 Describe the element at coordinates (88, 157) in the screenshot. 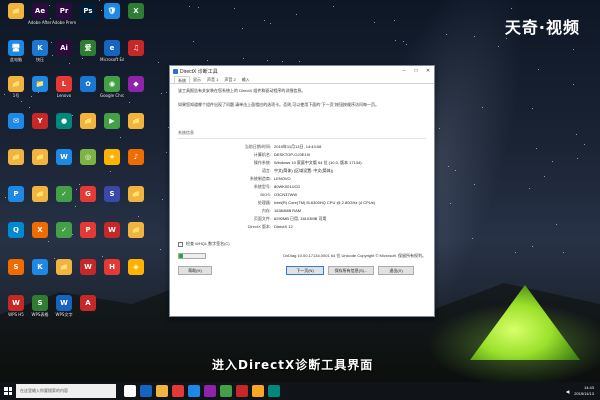

I see `desktop-icon: ◎` at that location.